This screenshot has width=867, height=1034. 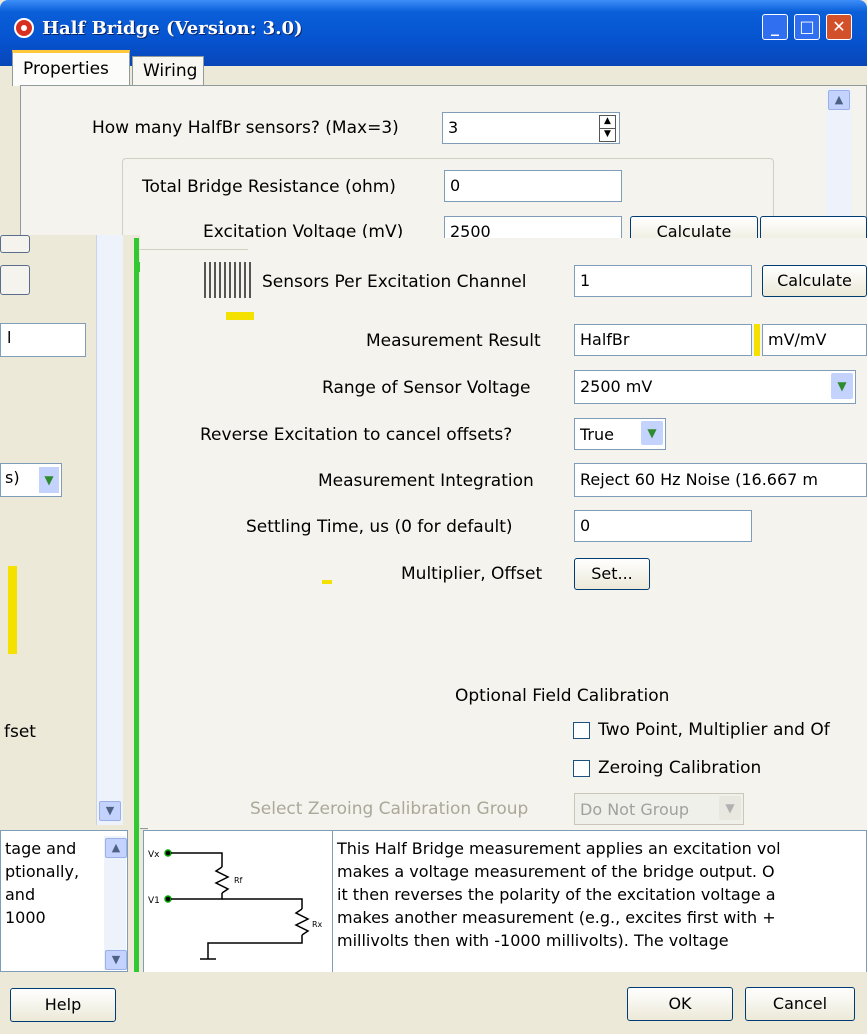 I want to click on tab-properties: Properties, so click(x=71, y=68).